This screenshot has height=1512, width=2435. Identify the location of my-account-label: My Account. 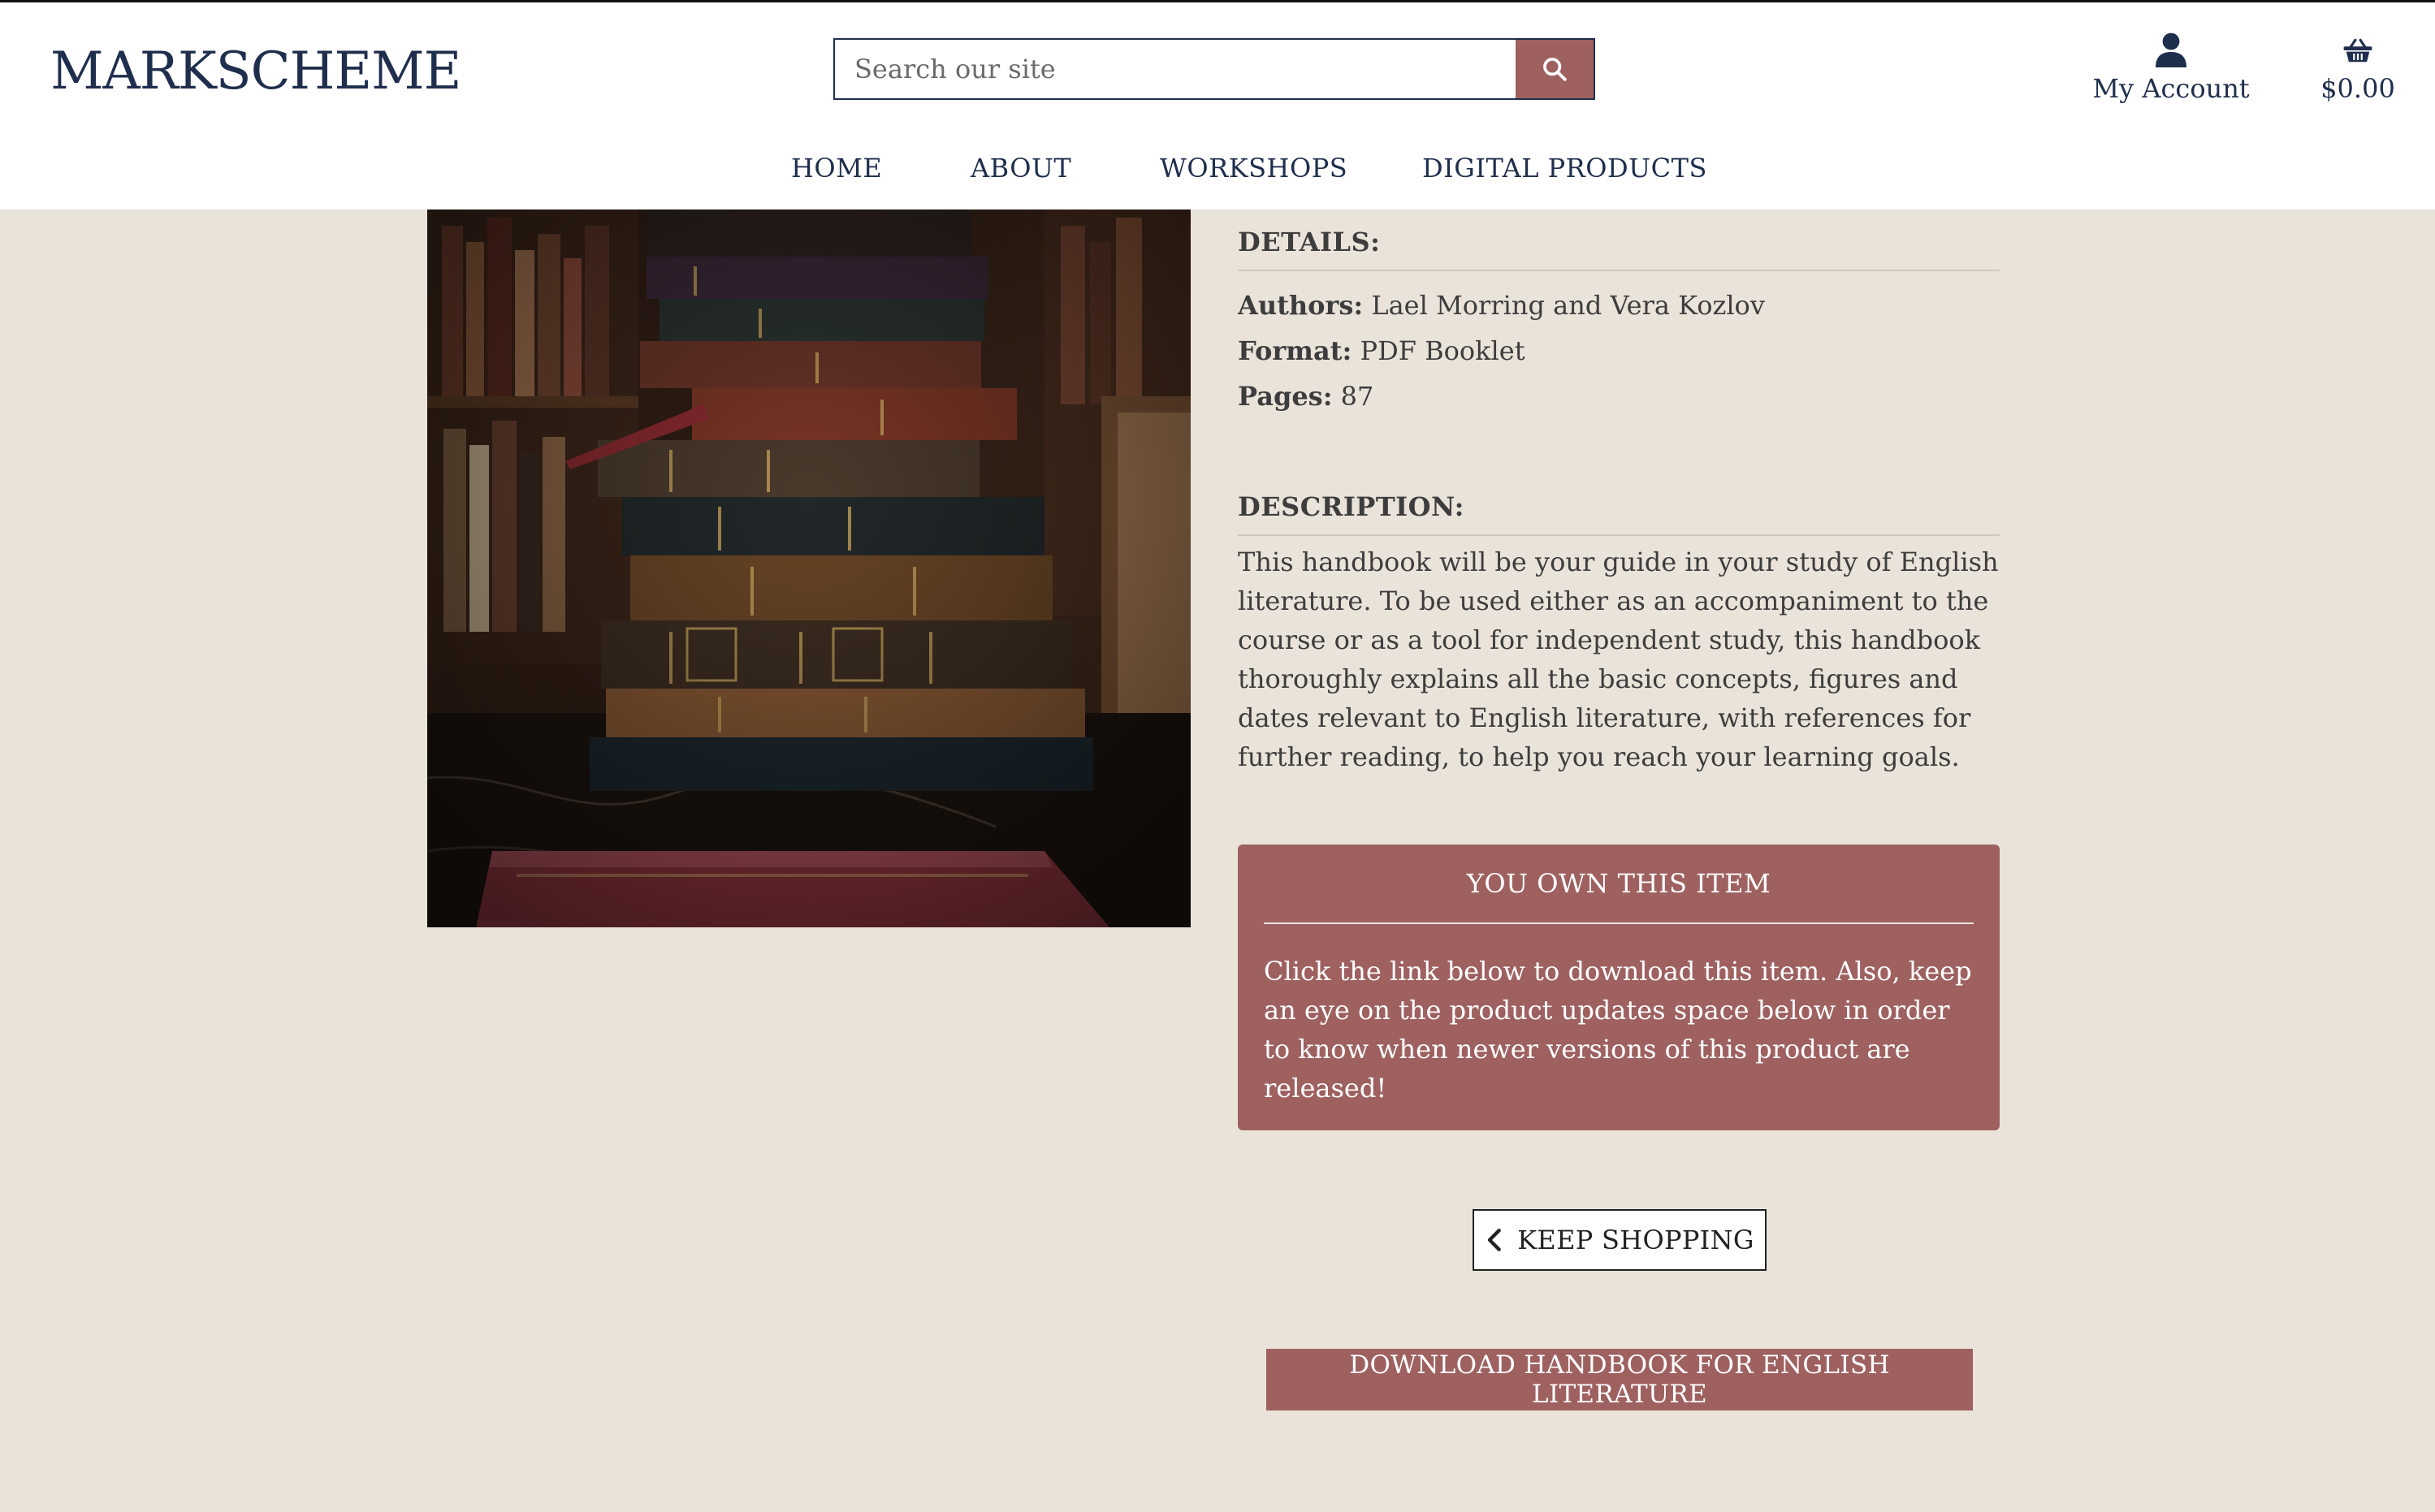
(2171, 88).